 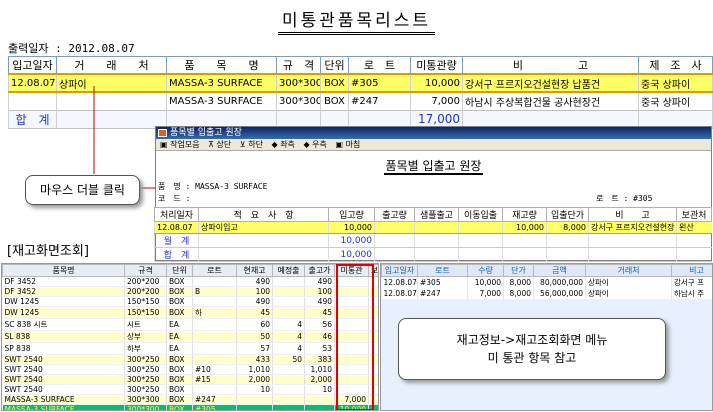 I want to click on stock-row: DW 1245 150*150 BOX 490 490, so click(x=190, y=301).